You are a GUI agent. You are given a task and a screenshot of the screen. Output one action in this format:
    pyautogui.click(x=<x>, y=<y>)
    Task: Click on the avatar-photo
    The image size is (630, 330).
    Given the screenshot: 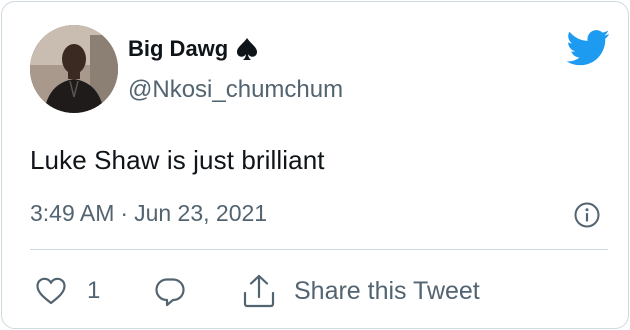 What is the action you would take?
    pyautogui.click(x=74, y=69)
    